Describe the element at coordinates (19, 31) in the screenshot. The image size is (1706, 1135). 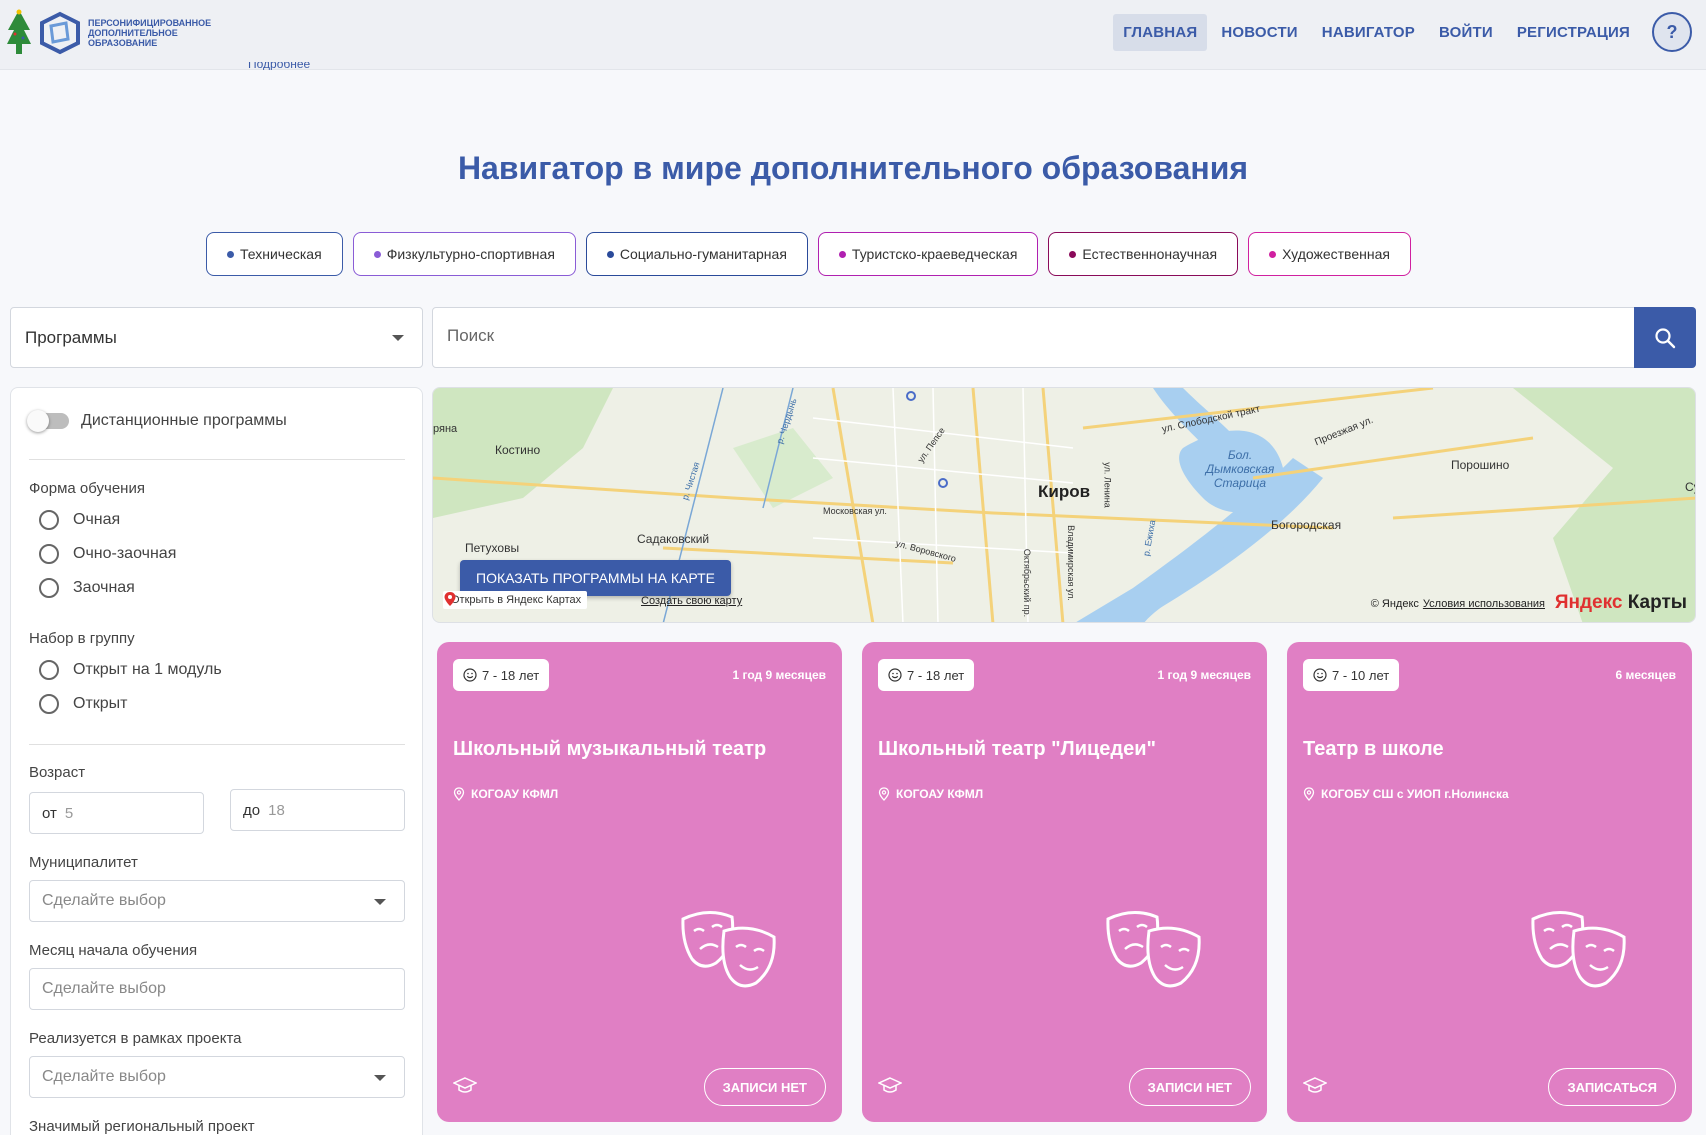
I see `christmas-tree-icon` at that location.